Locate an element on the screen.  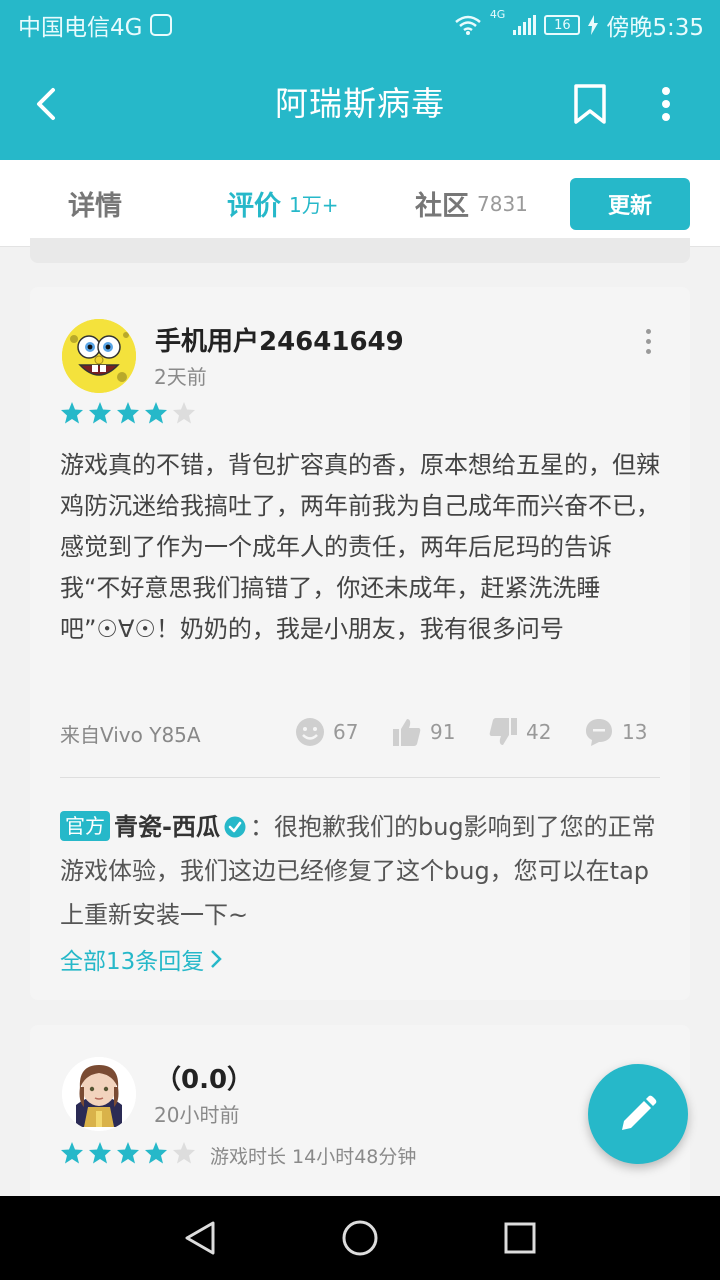
like-count: 91 is located at coordinates (443, 732).